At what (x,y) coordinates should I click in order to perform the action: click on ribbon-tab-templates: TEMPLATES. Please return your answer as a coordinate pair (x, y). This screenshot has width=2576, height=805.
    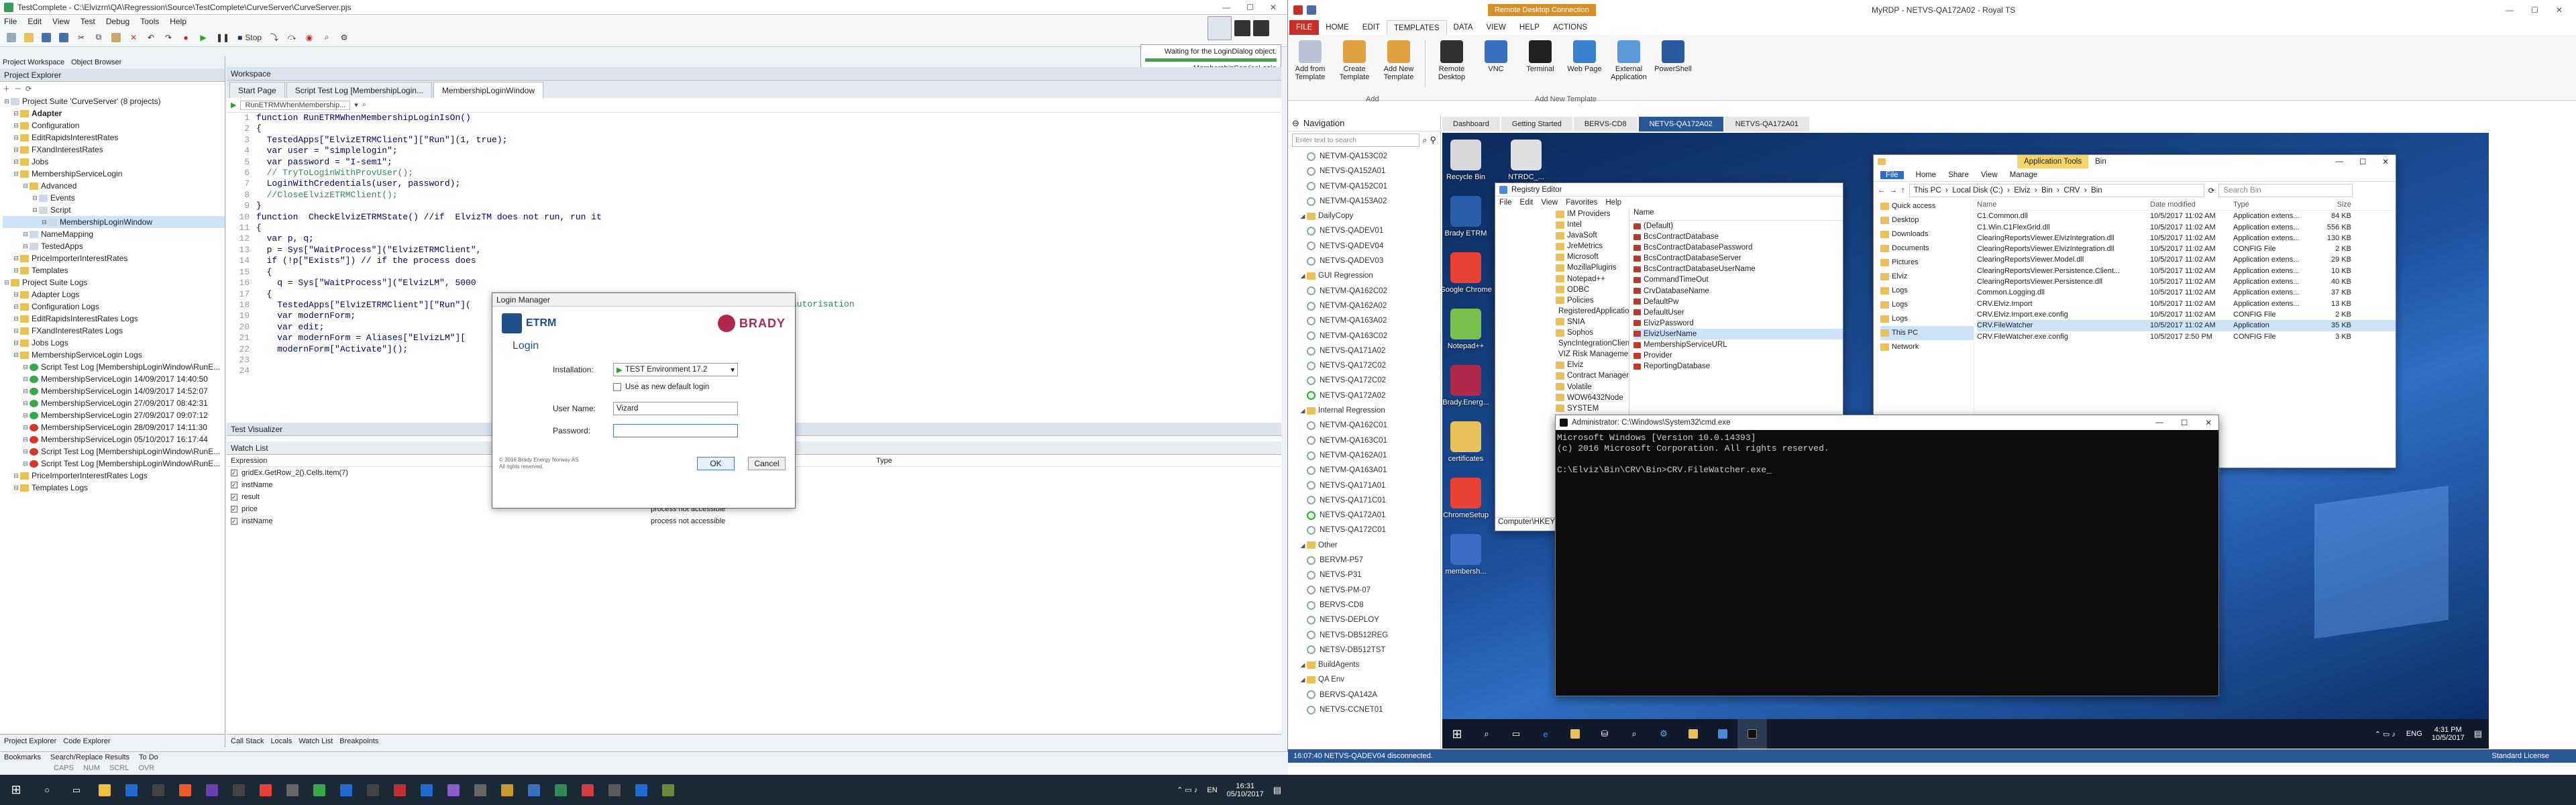
    Looking at the image, I should click on (1417, 27).